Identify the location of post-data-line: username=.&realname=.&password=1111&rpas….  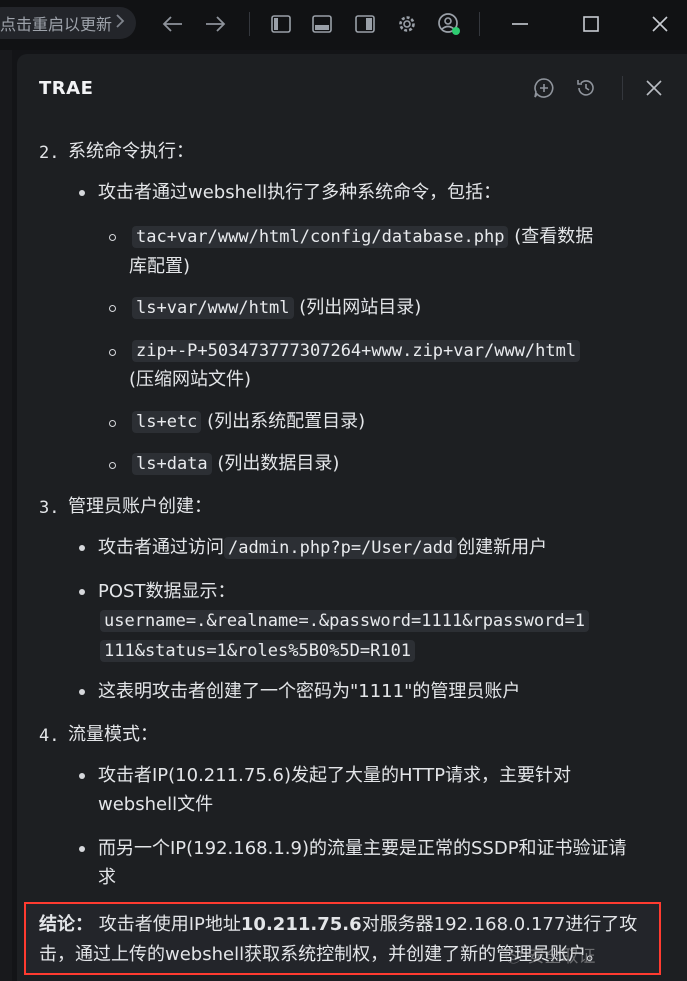
(345, 621).